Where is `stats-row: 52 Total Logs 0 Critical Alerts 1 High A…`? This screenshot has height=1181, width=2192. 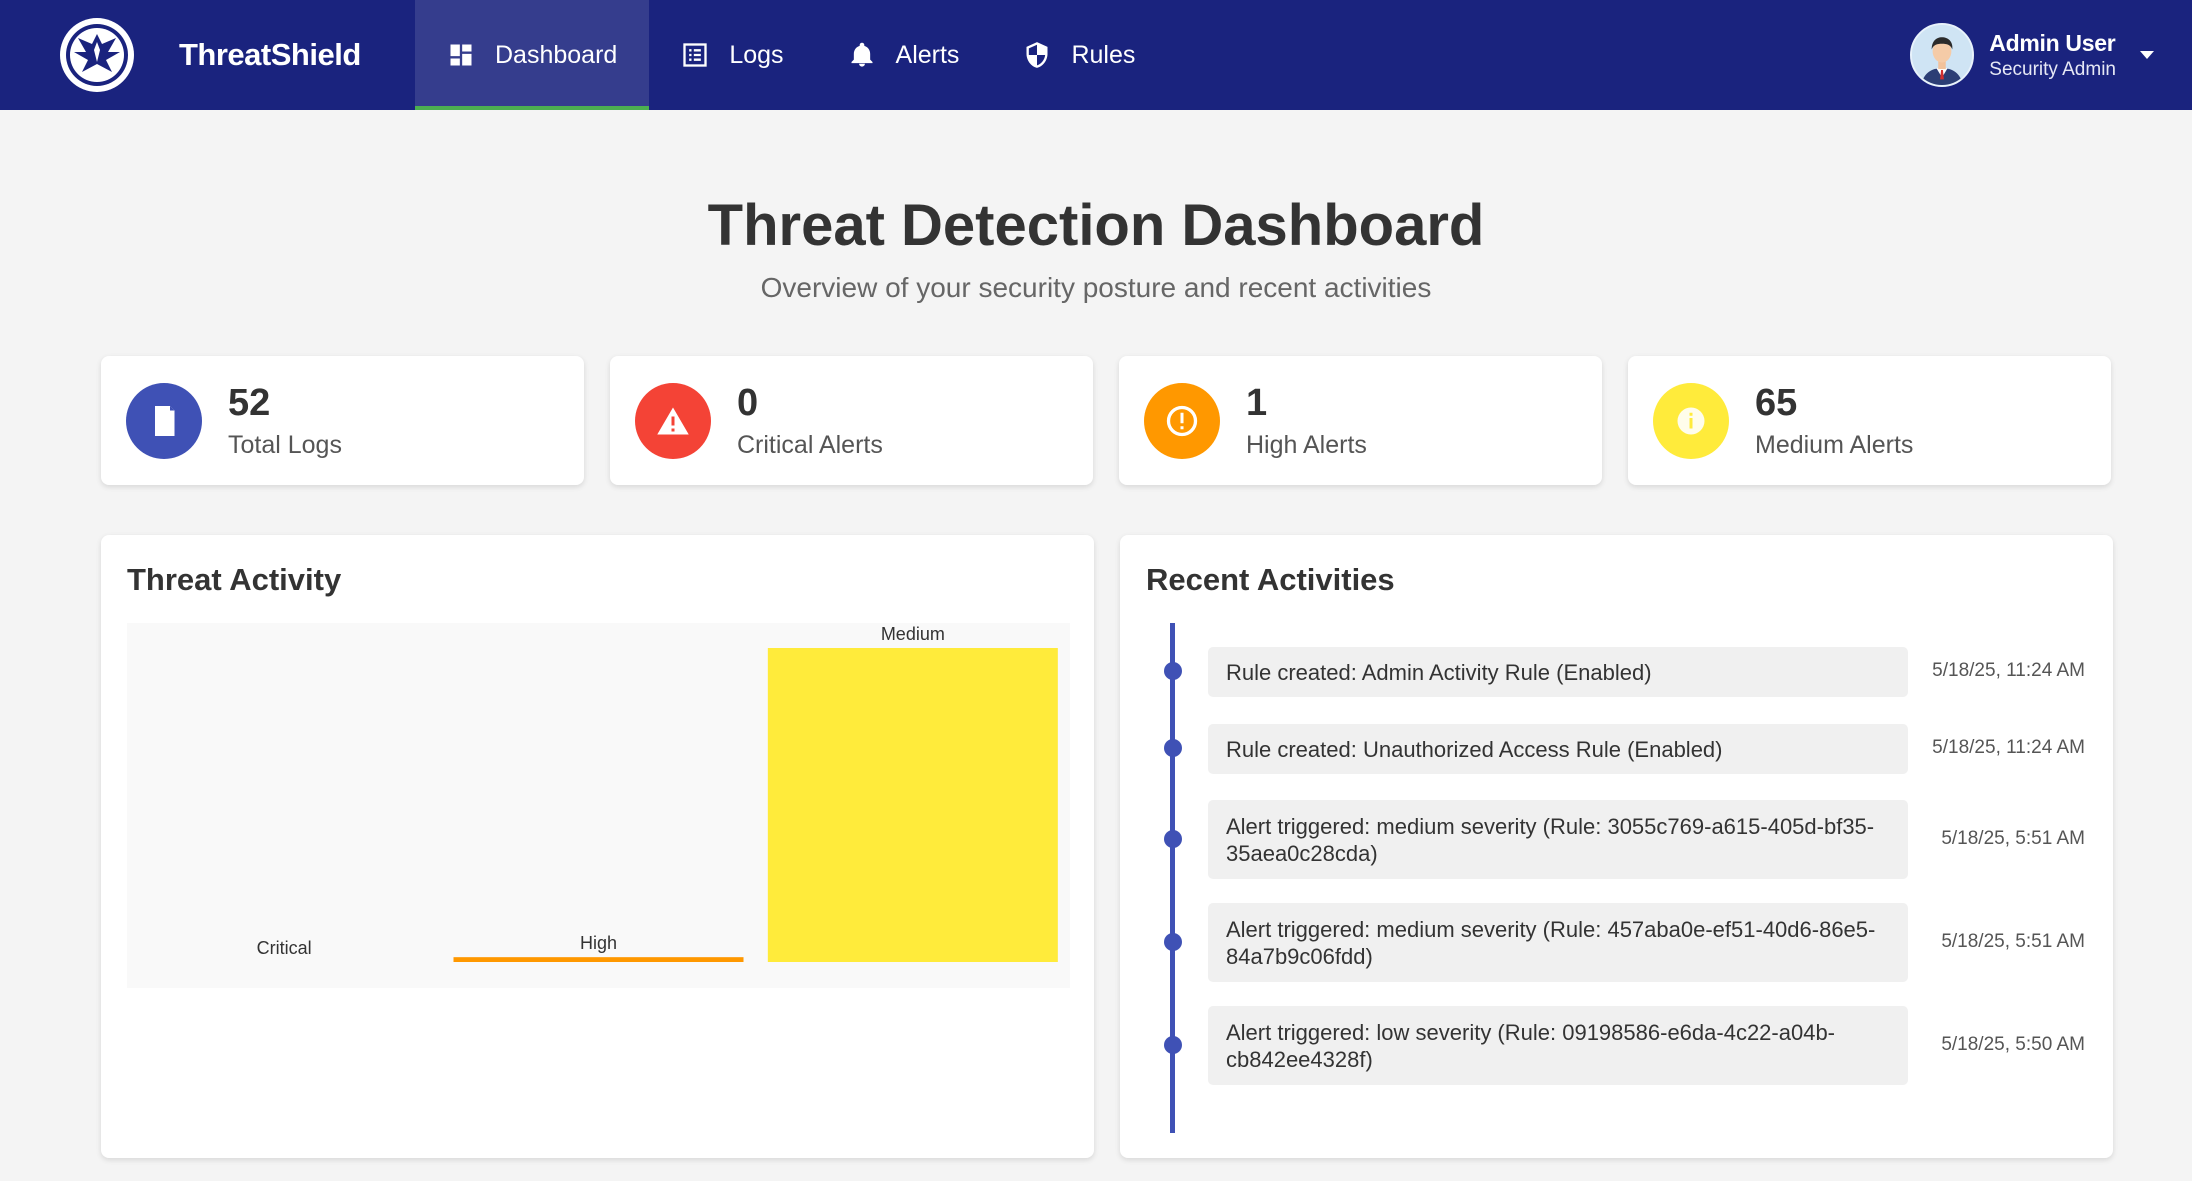 stats-row: 52 Total Logs 0 Critical Alerts 1 High A… is located at coordinates (1107, 420).